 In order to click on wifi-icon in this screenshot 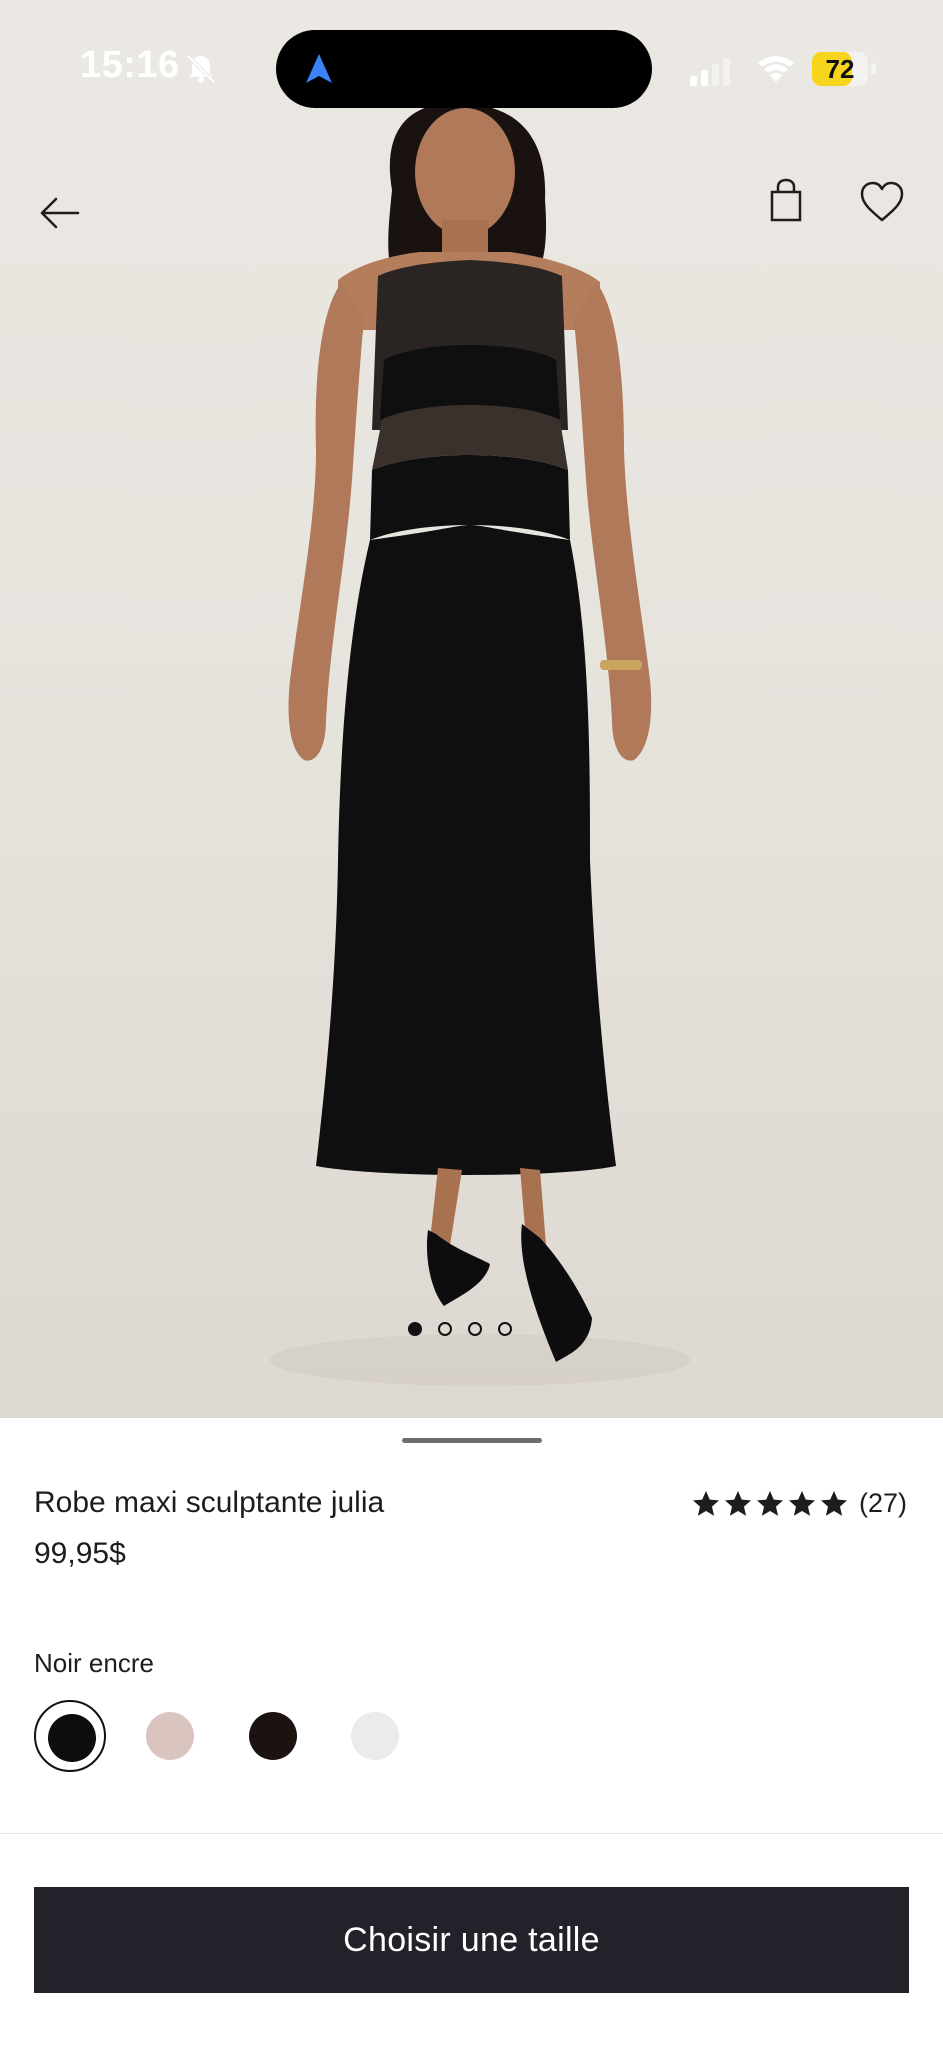, I will do `click(776, 69)`.